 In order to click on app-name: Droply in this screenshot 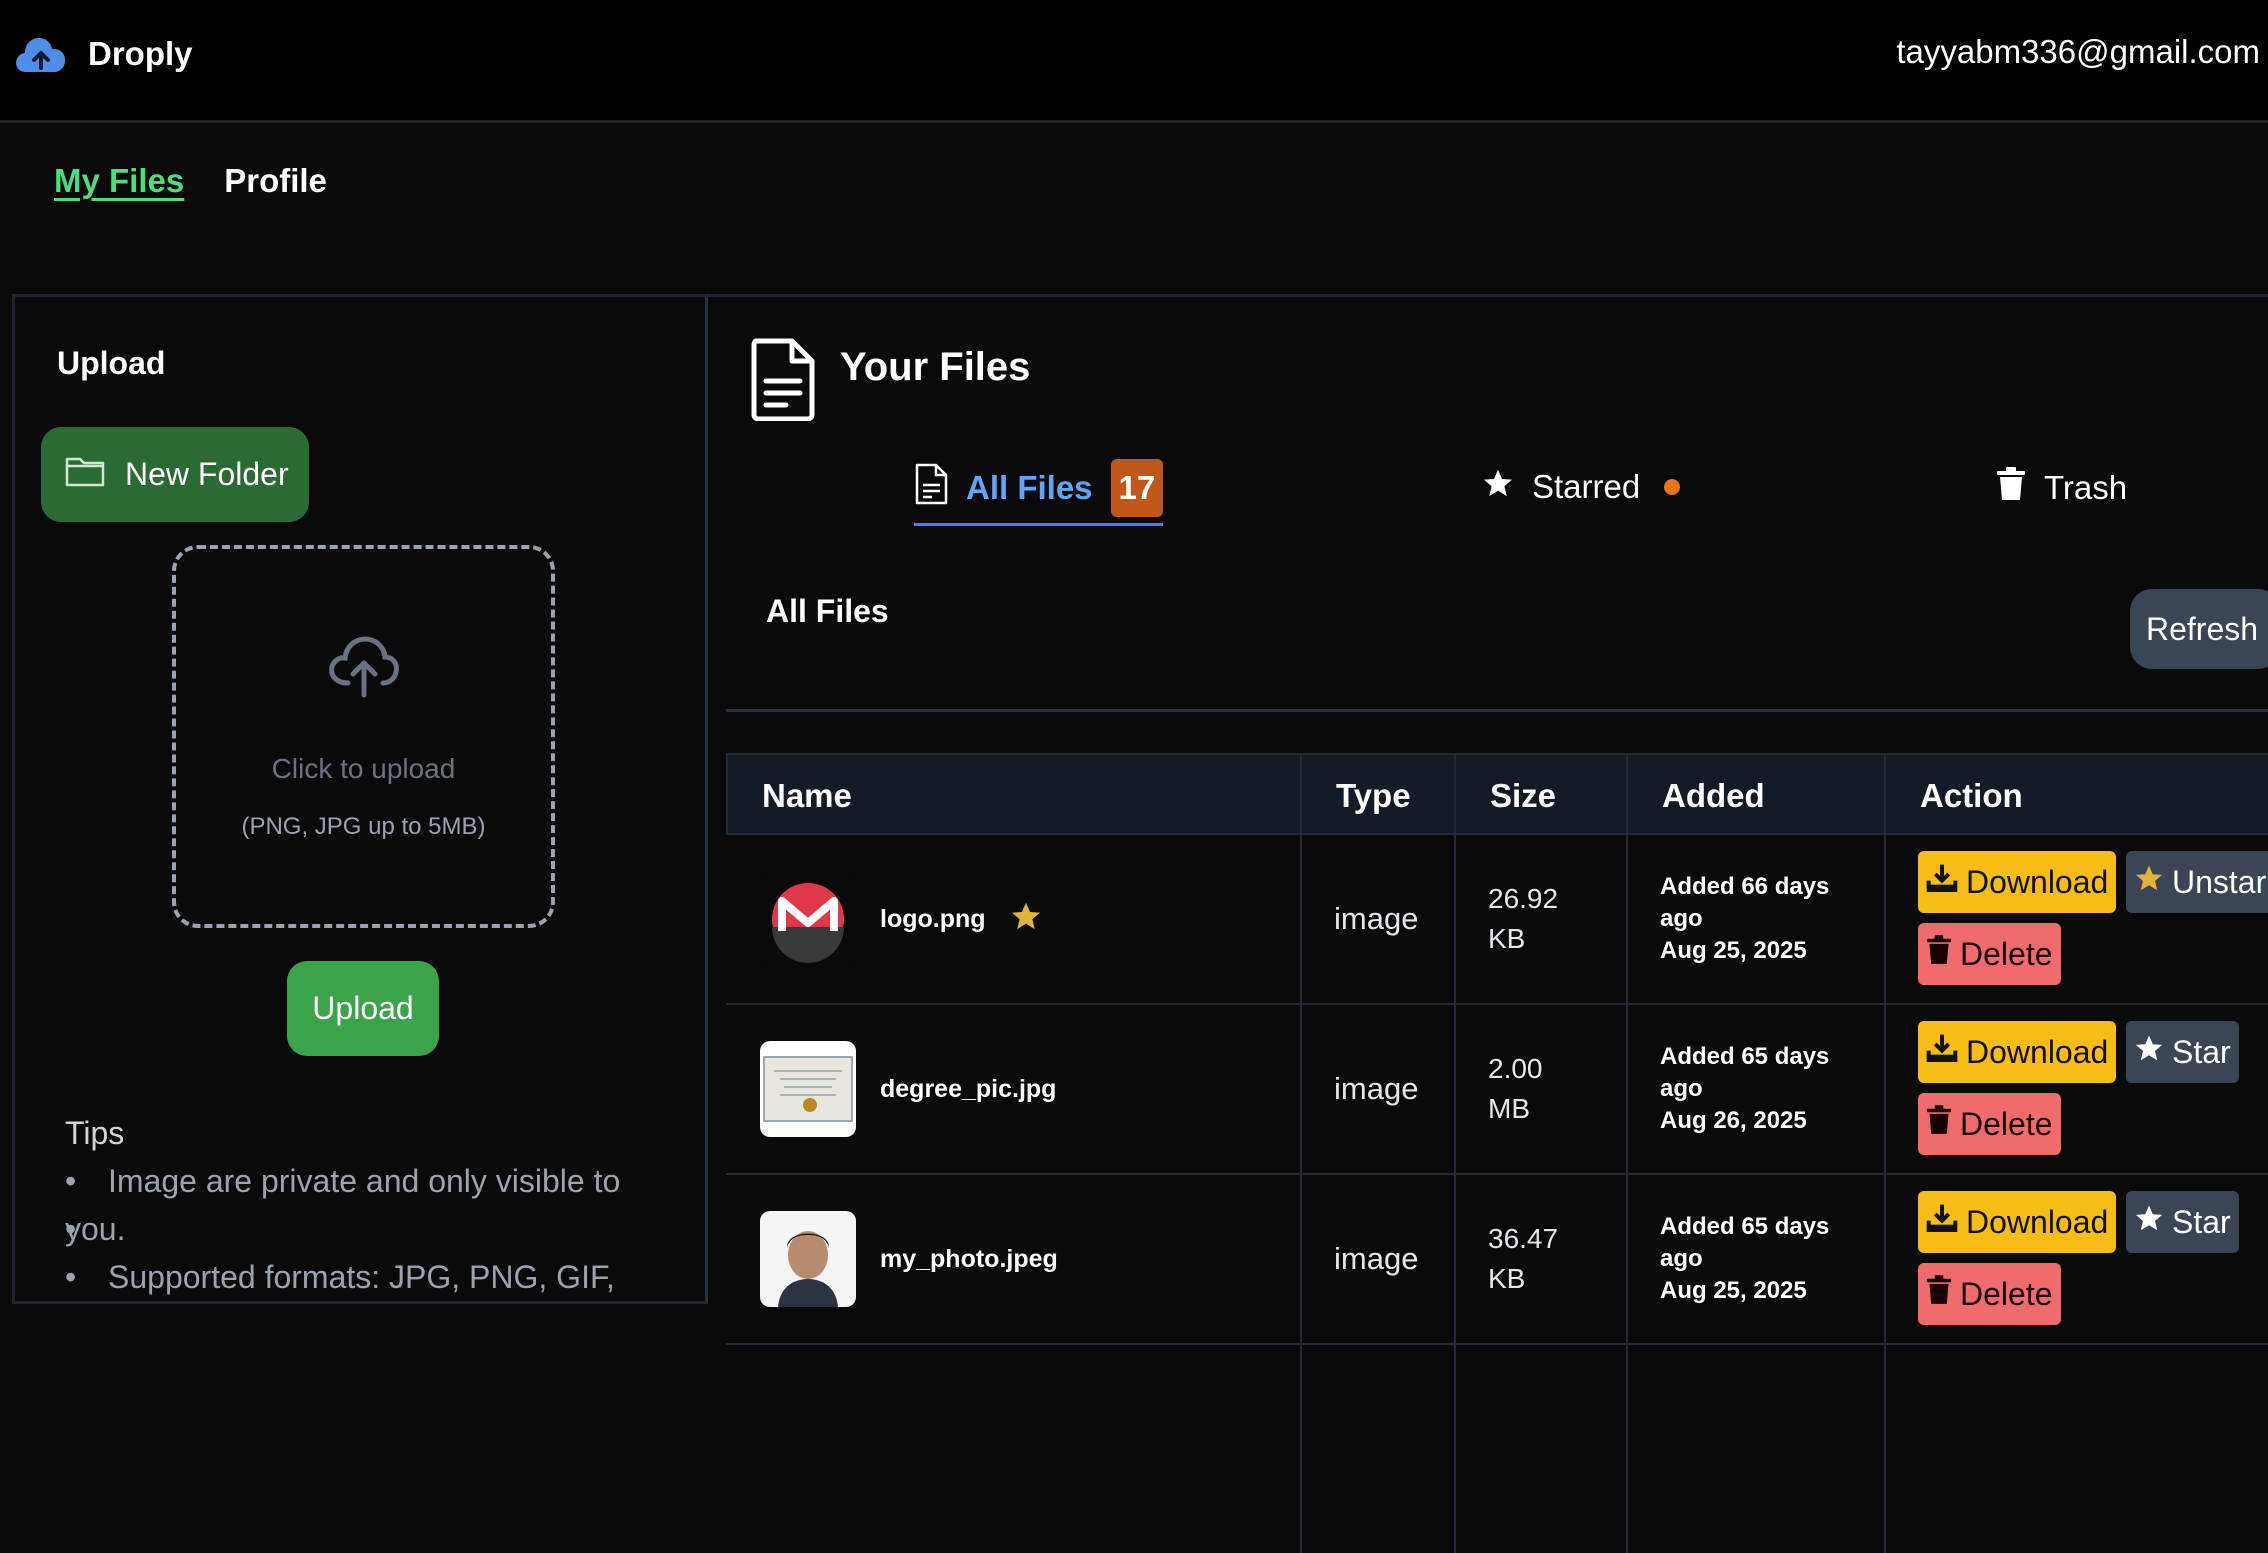, I will do `click(140, 53)`.